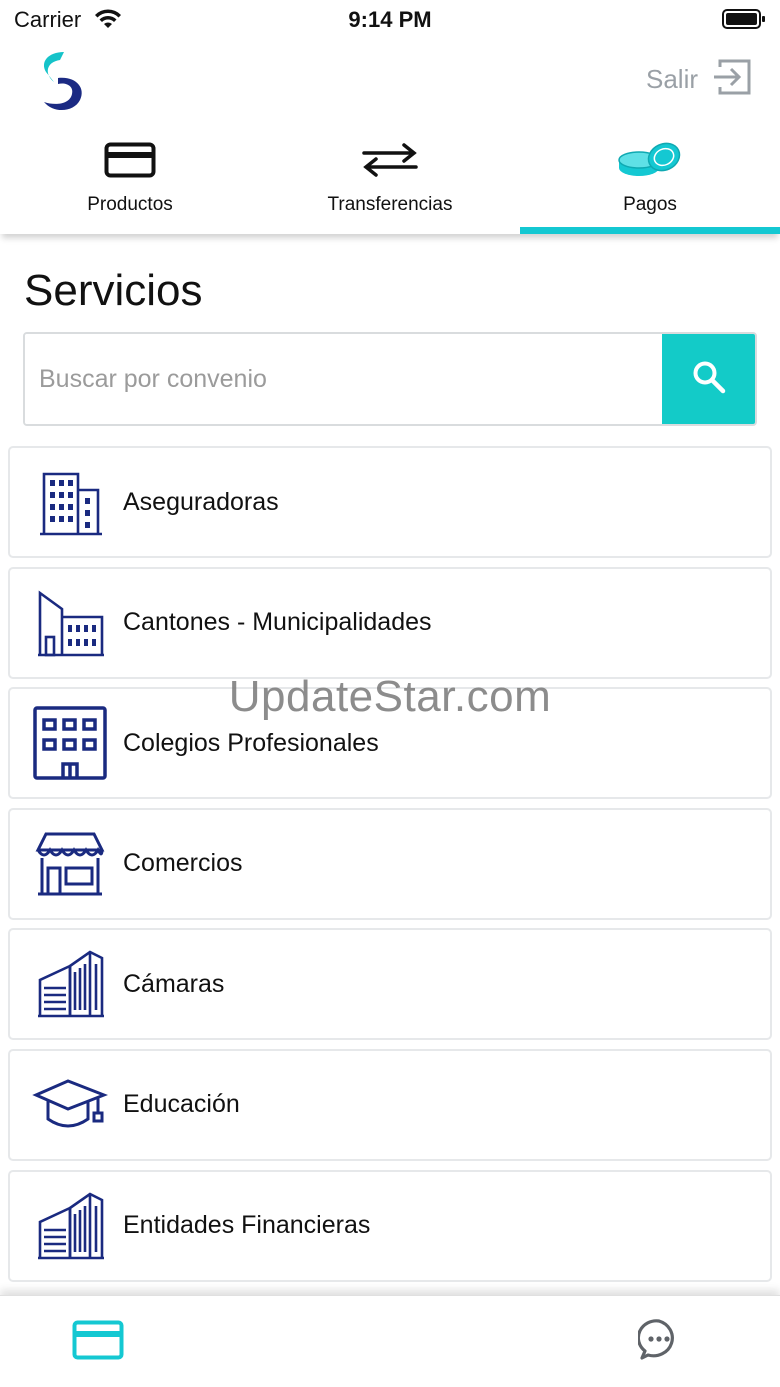  I want to click on search-bar, so click(390, 379).